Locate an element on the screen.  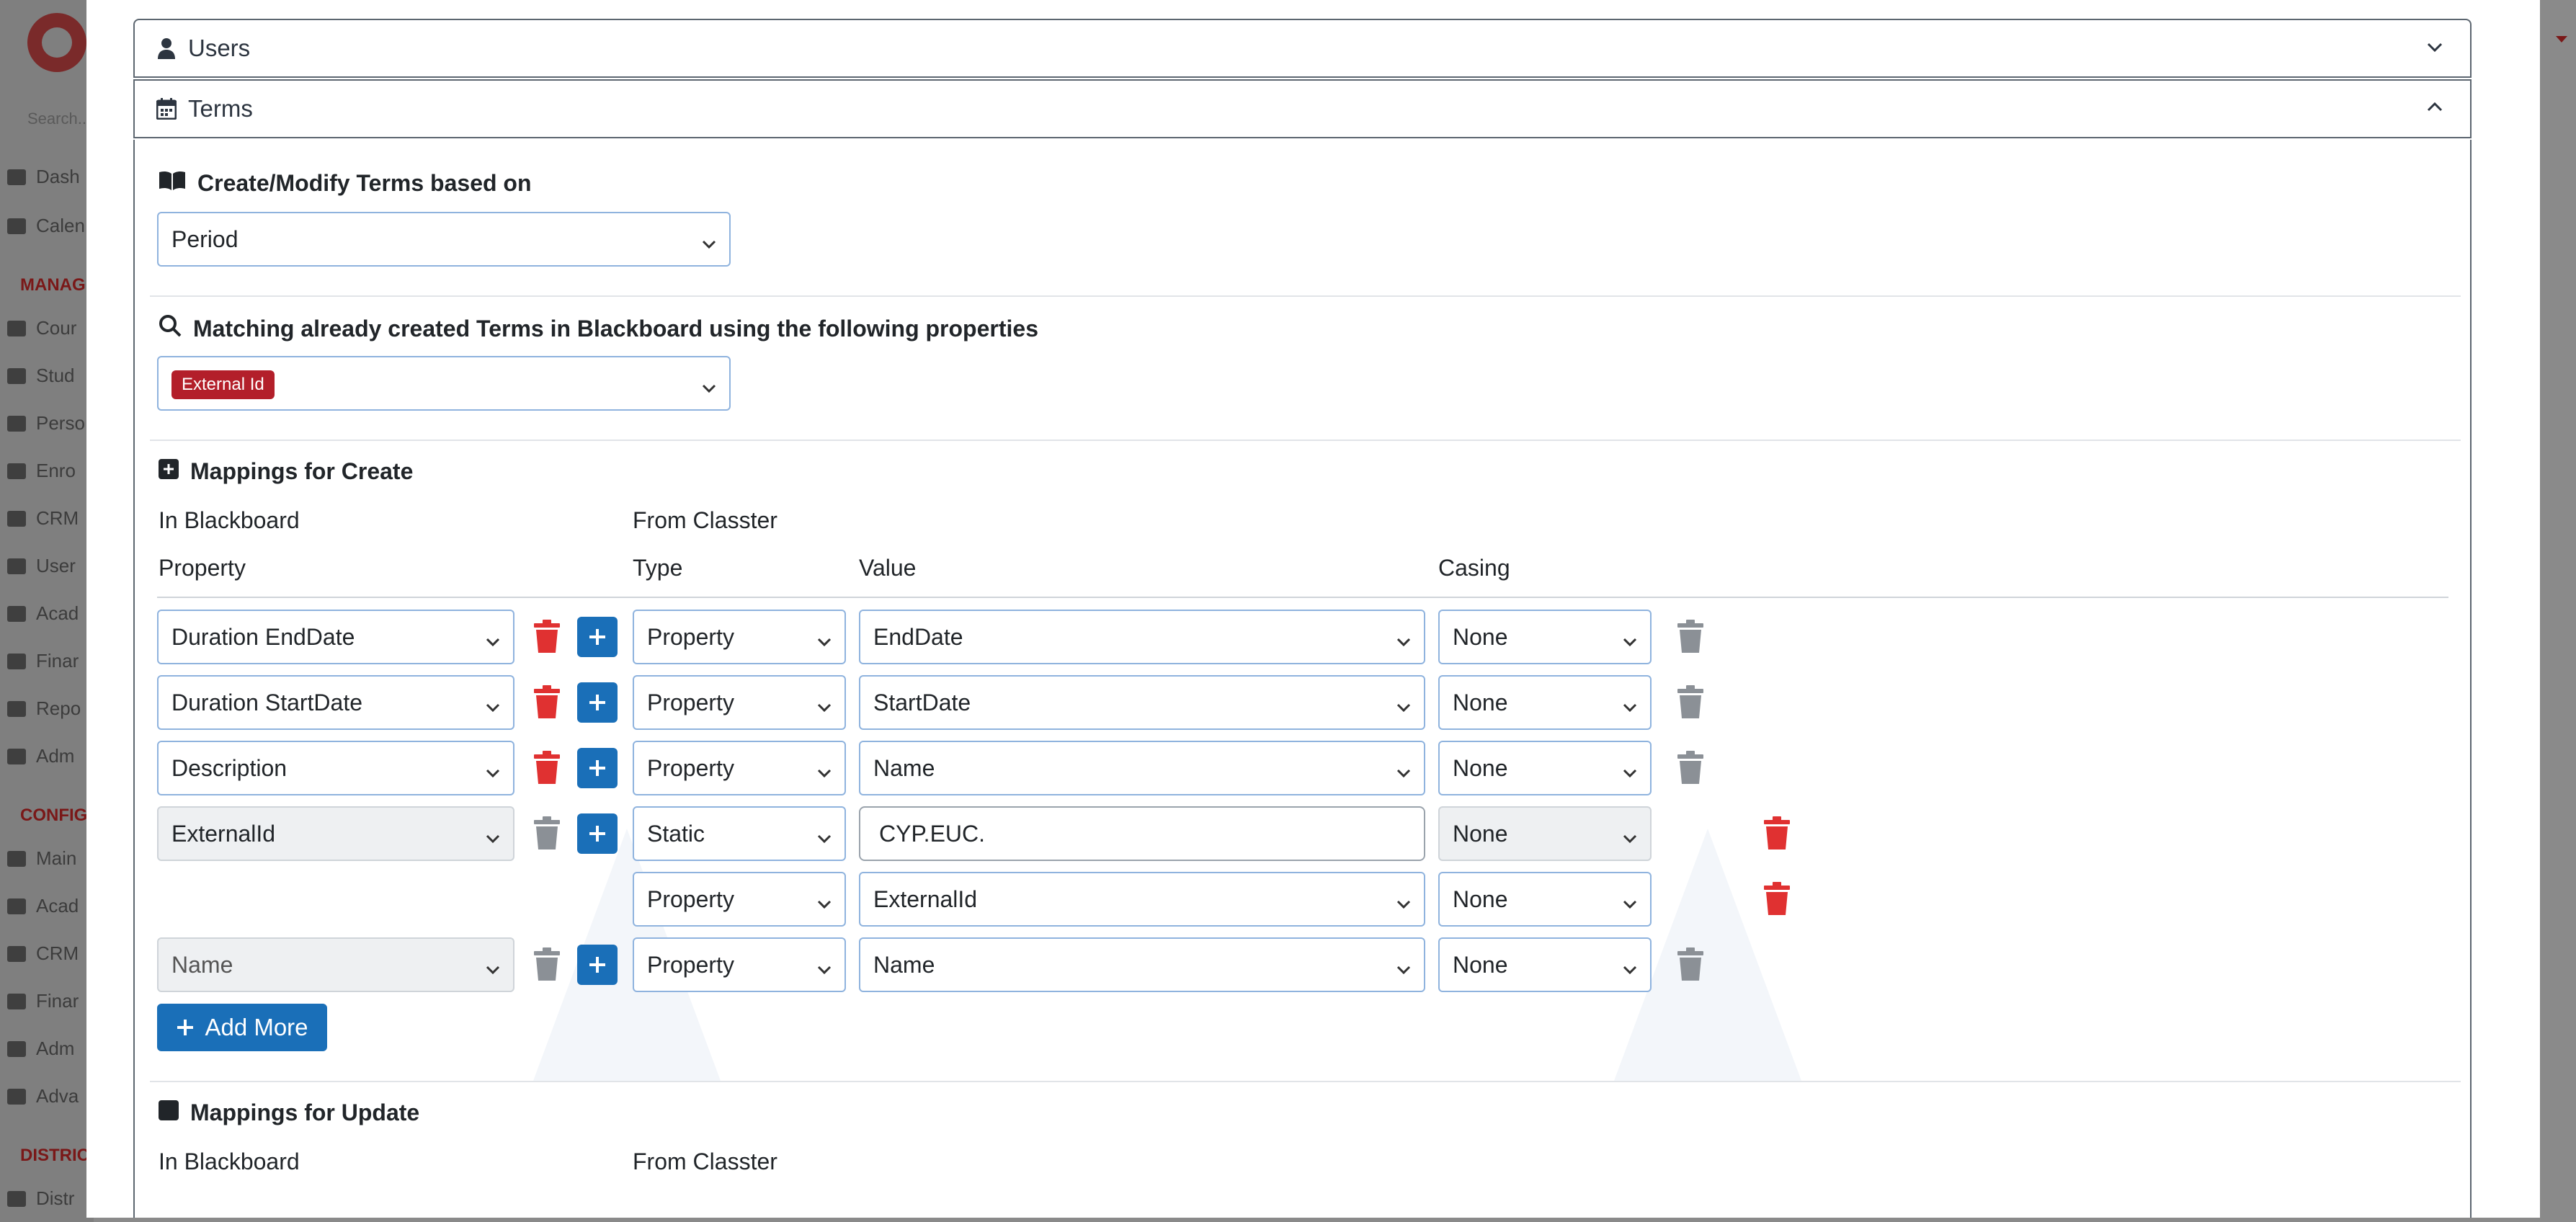
create-modify-select: Period is located at coordinates (444, 239).